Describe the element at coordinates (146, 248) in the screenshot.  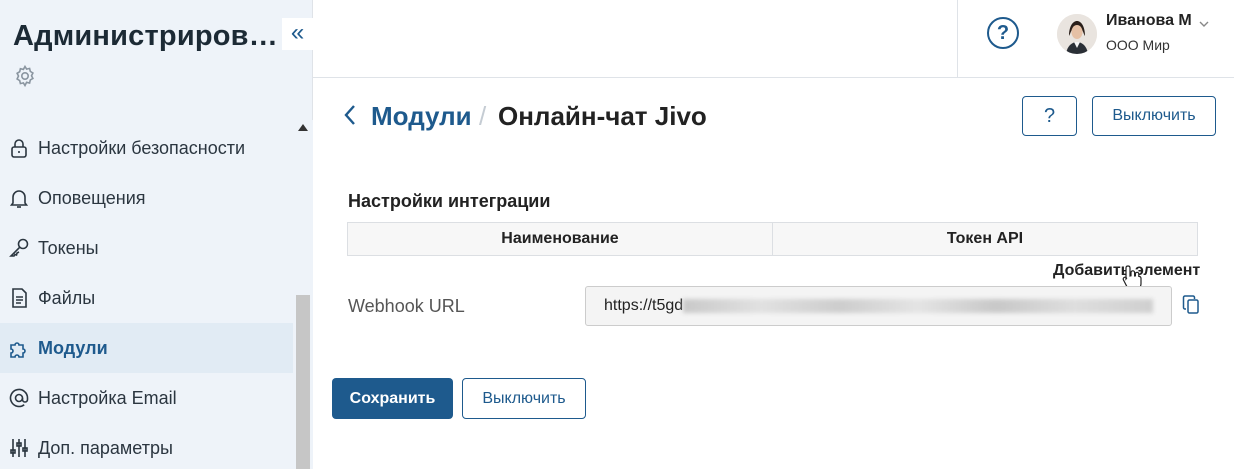
I see `sidebar-item-tokens: Токены` at that location.